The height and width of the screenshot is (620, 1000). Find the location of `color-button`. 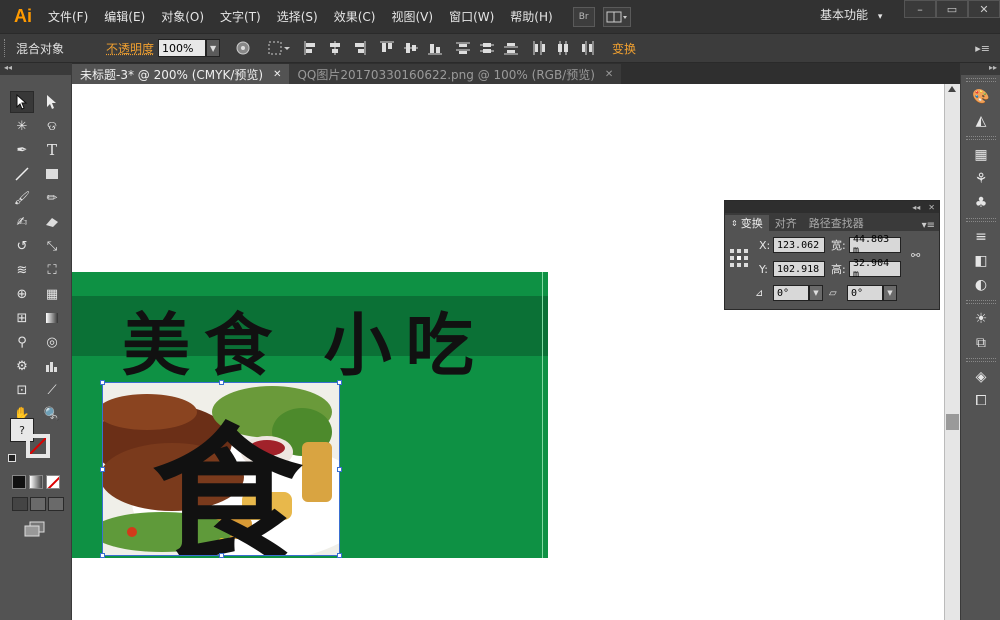

color-button is located at coordinates (19, 482).